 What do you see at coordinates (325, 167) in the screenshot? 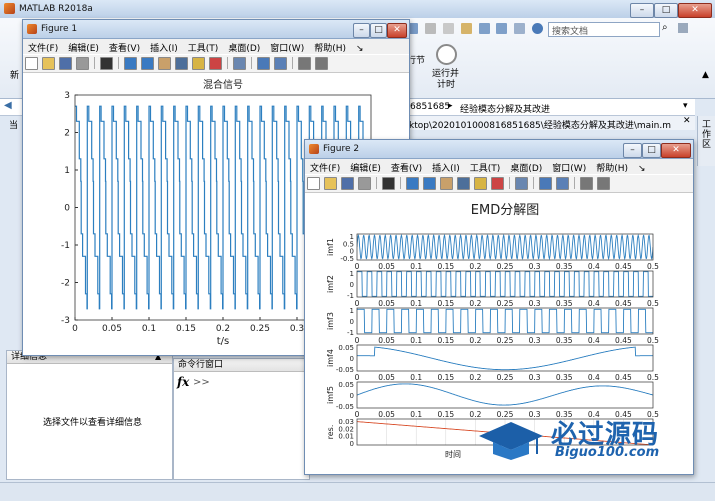
I see `figure2-menu-item: 文件(F)` at bounding box center [325, 167].